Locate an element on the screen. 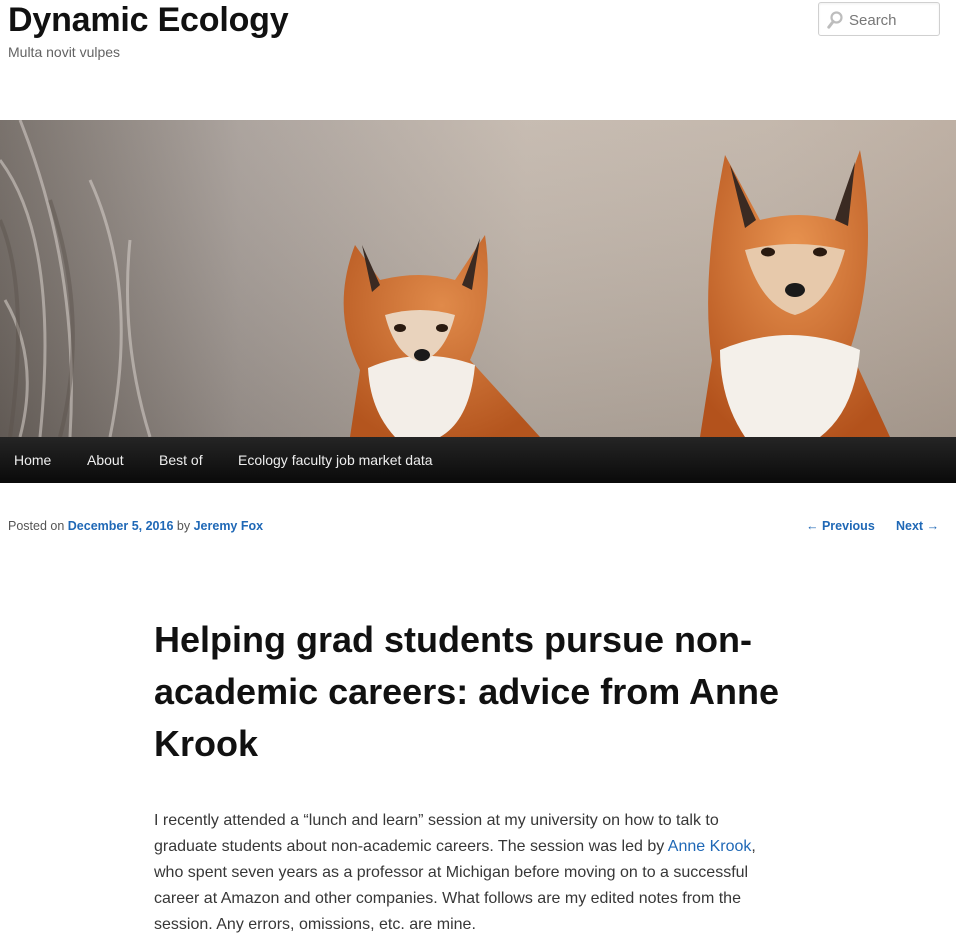  nav-item-about: About is located at coordinates (105, 460).